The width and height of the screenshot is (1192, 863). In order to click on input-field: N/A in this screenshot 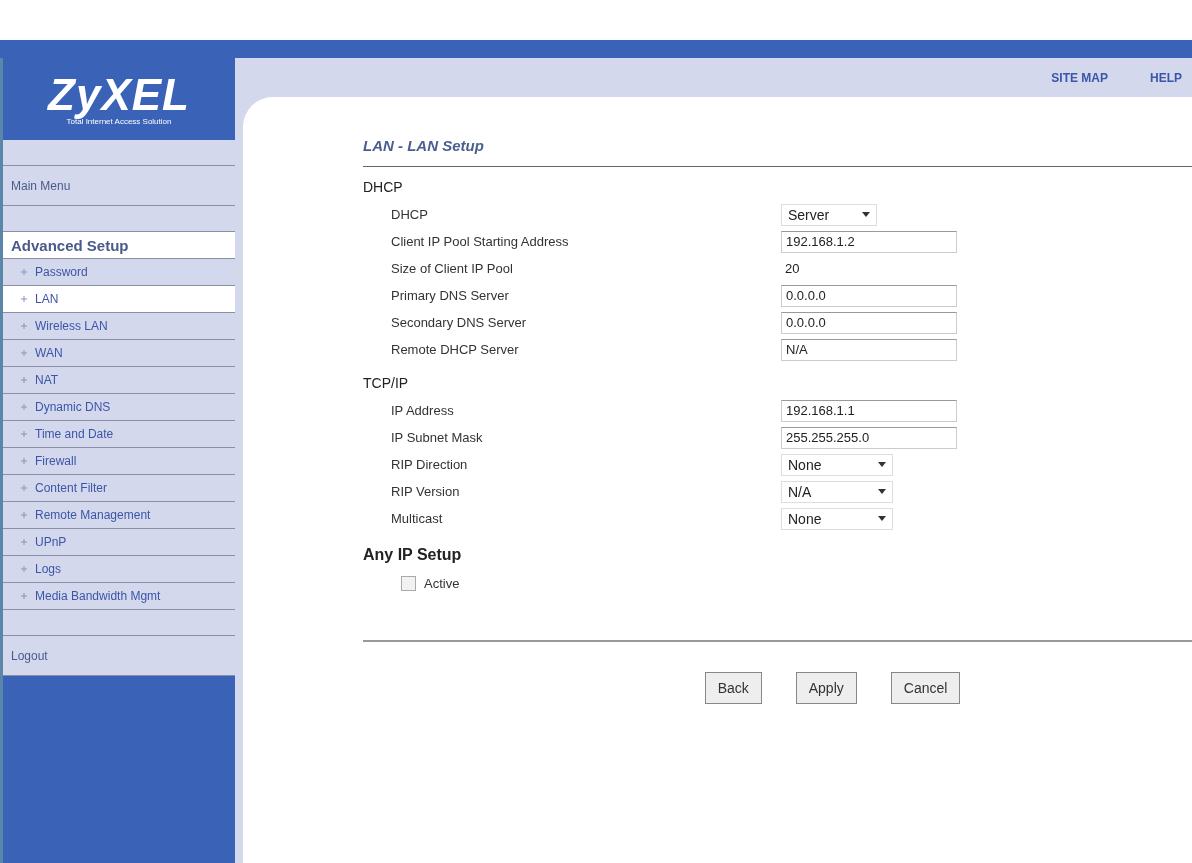, I will do `click(869, 349)`.